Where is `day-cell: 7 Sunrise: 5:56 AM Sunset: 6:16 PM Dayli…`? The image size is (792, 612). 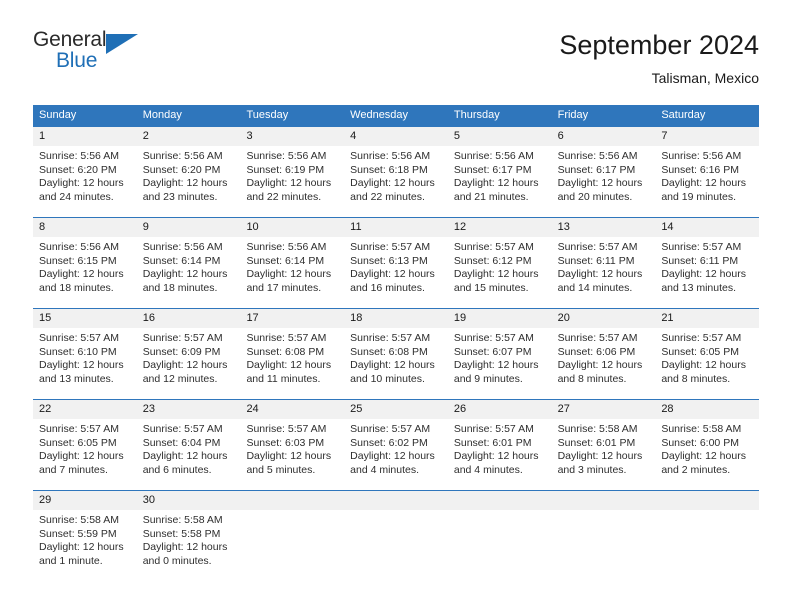
day-cell: 7 Sunrise: 5:56 AM Sunset: 6:16 PM Dayli… is located at coordinates (707, 172).